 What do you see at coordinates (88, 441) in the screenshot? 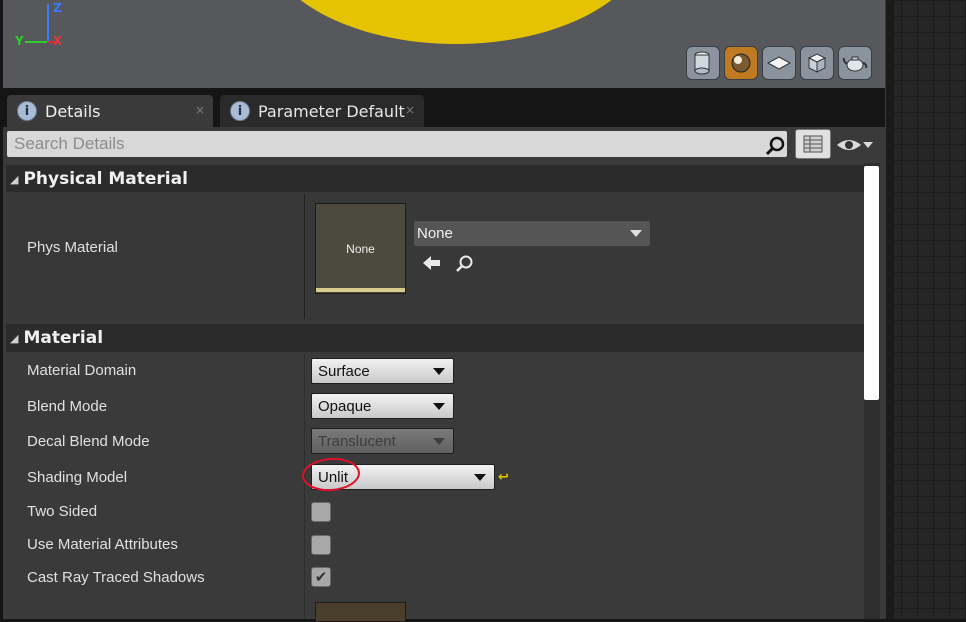
I see `decal-blend-mode-label: Decal Blend Mode` at bounding box center [88, 441].